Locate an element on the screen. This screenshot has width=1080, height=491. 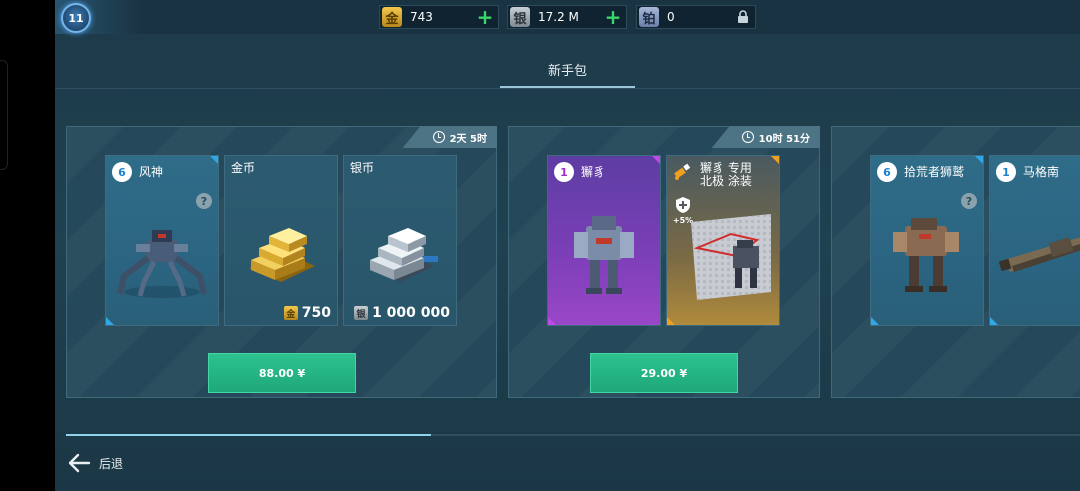
card-header: 1 獬豸 is located at coordinates (604, 172).